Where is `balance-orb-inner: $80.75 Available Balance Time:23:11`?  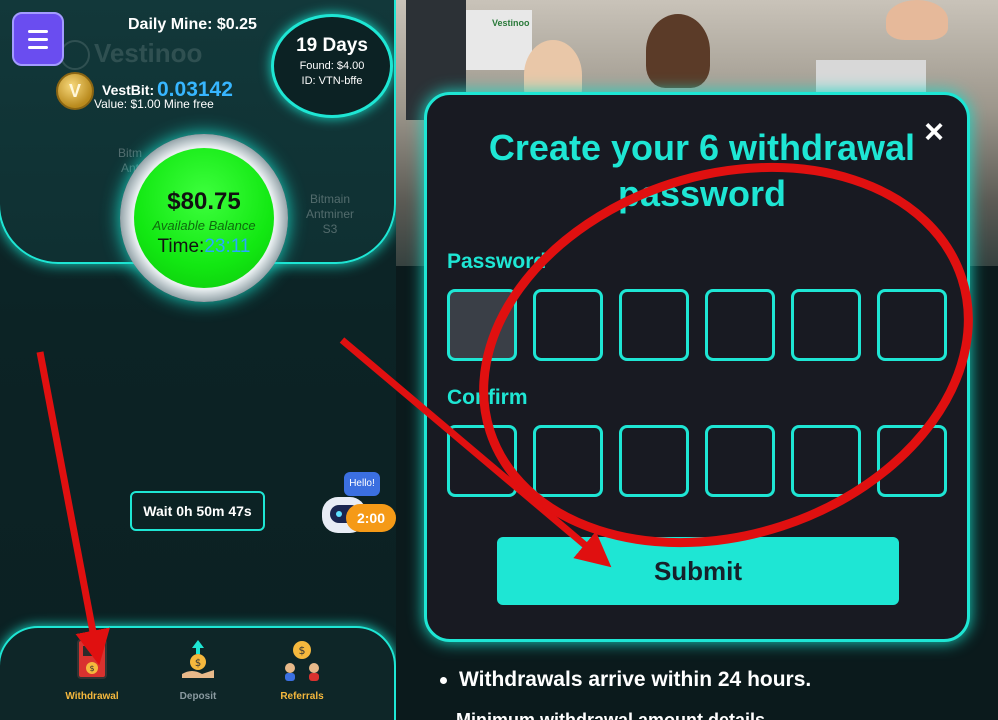 balance-orb-inner: $80.75 Available Balance Time:23:11 is located at coordinates (204, 218).